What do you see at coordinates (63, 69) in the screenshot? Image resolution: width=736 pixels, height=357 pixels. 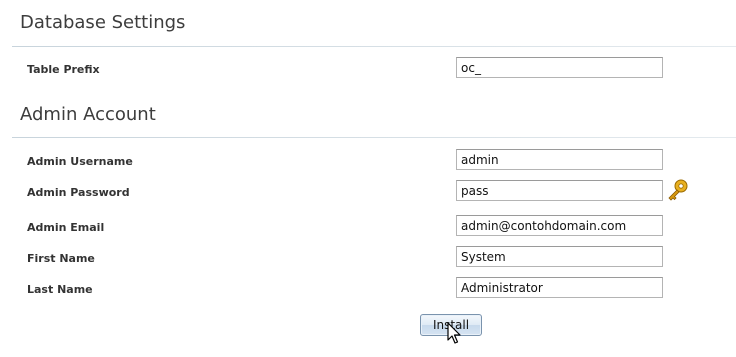 I see `table-prefix-label: Table Prefix` at bounding box center [63, 69].